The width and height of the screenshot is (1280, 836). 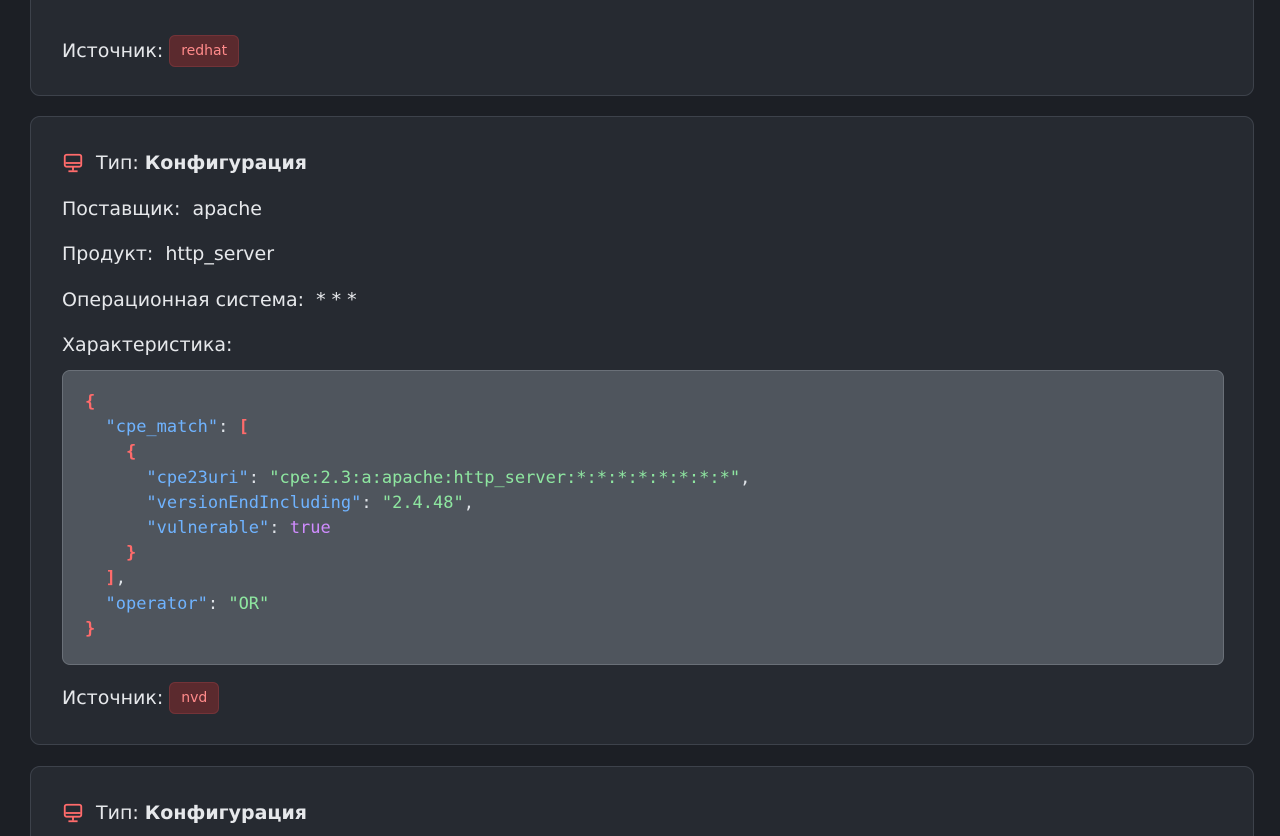 I want to click on json-key-version: "versionEndIncluding", so click(x=254, y=502).